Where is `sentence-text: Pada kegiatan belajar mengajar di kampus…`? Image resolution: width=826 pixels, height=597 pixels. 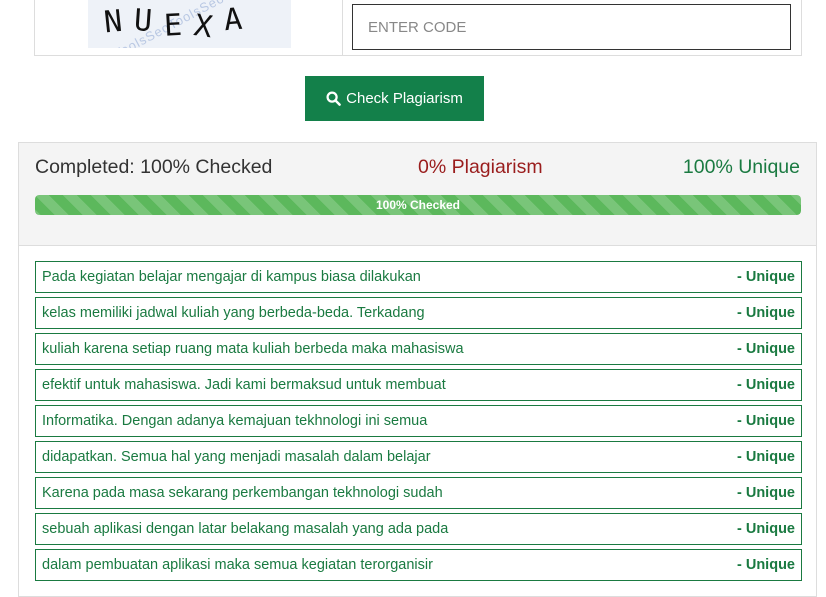 sentence-text: Pada kegiatan belajar mengajar di kampus… is located at coordinates (231, 277).